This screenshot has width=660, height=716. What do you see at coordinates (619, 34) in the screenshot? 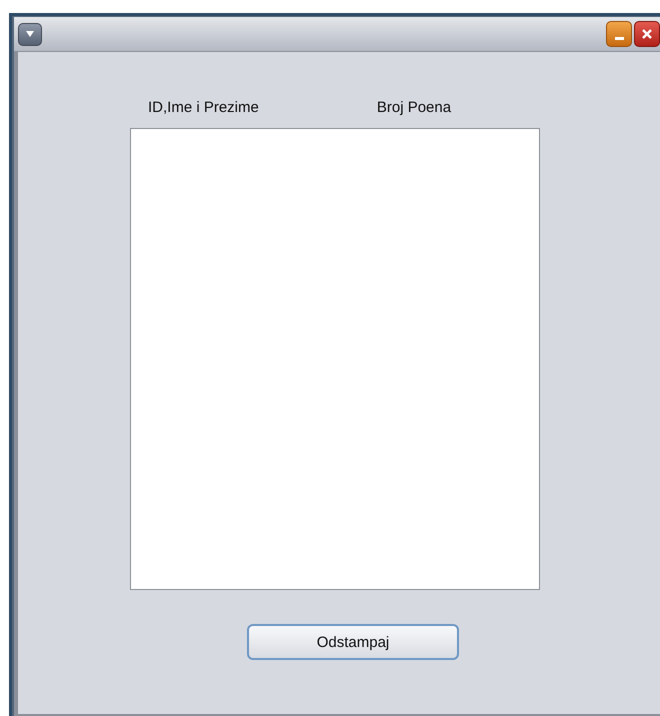
I see `minimize-button` at bounding box center [619, 34].